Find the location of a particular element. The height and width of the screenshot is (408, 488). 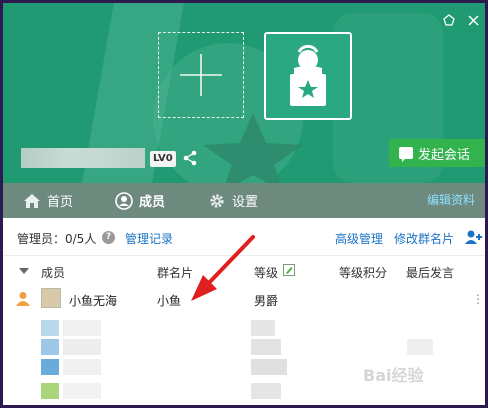

add-member-icon is located at coordinates (474, 237).